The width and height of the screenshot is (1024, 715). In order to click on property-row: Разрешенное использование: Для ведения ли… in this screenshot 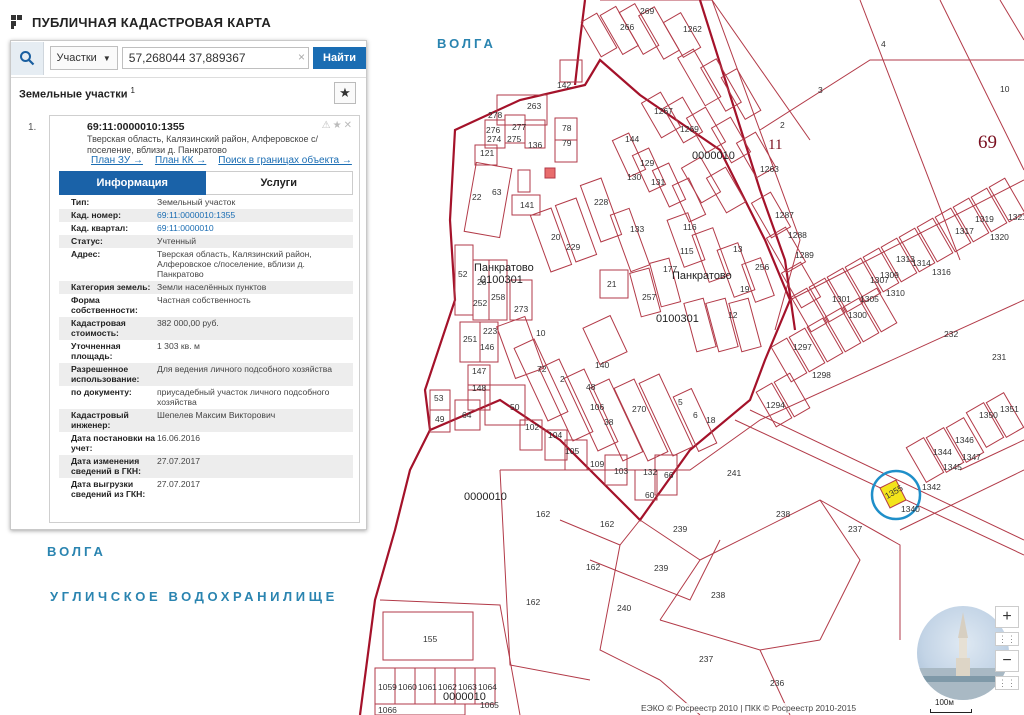, I will do `click(206, 374)`.